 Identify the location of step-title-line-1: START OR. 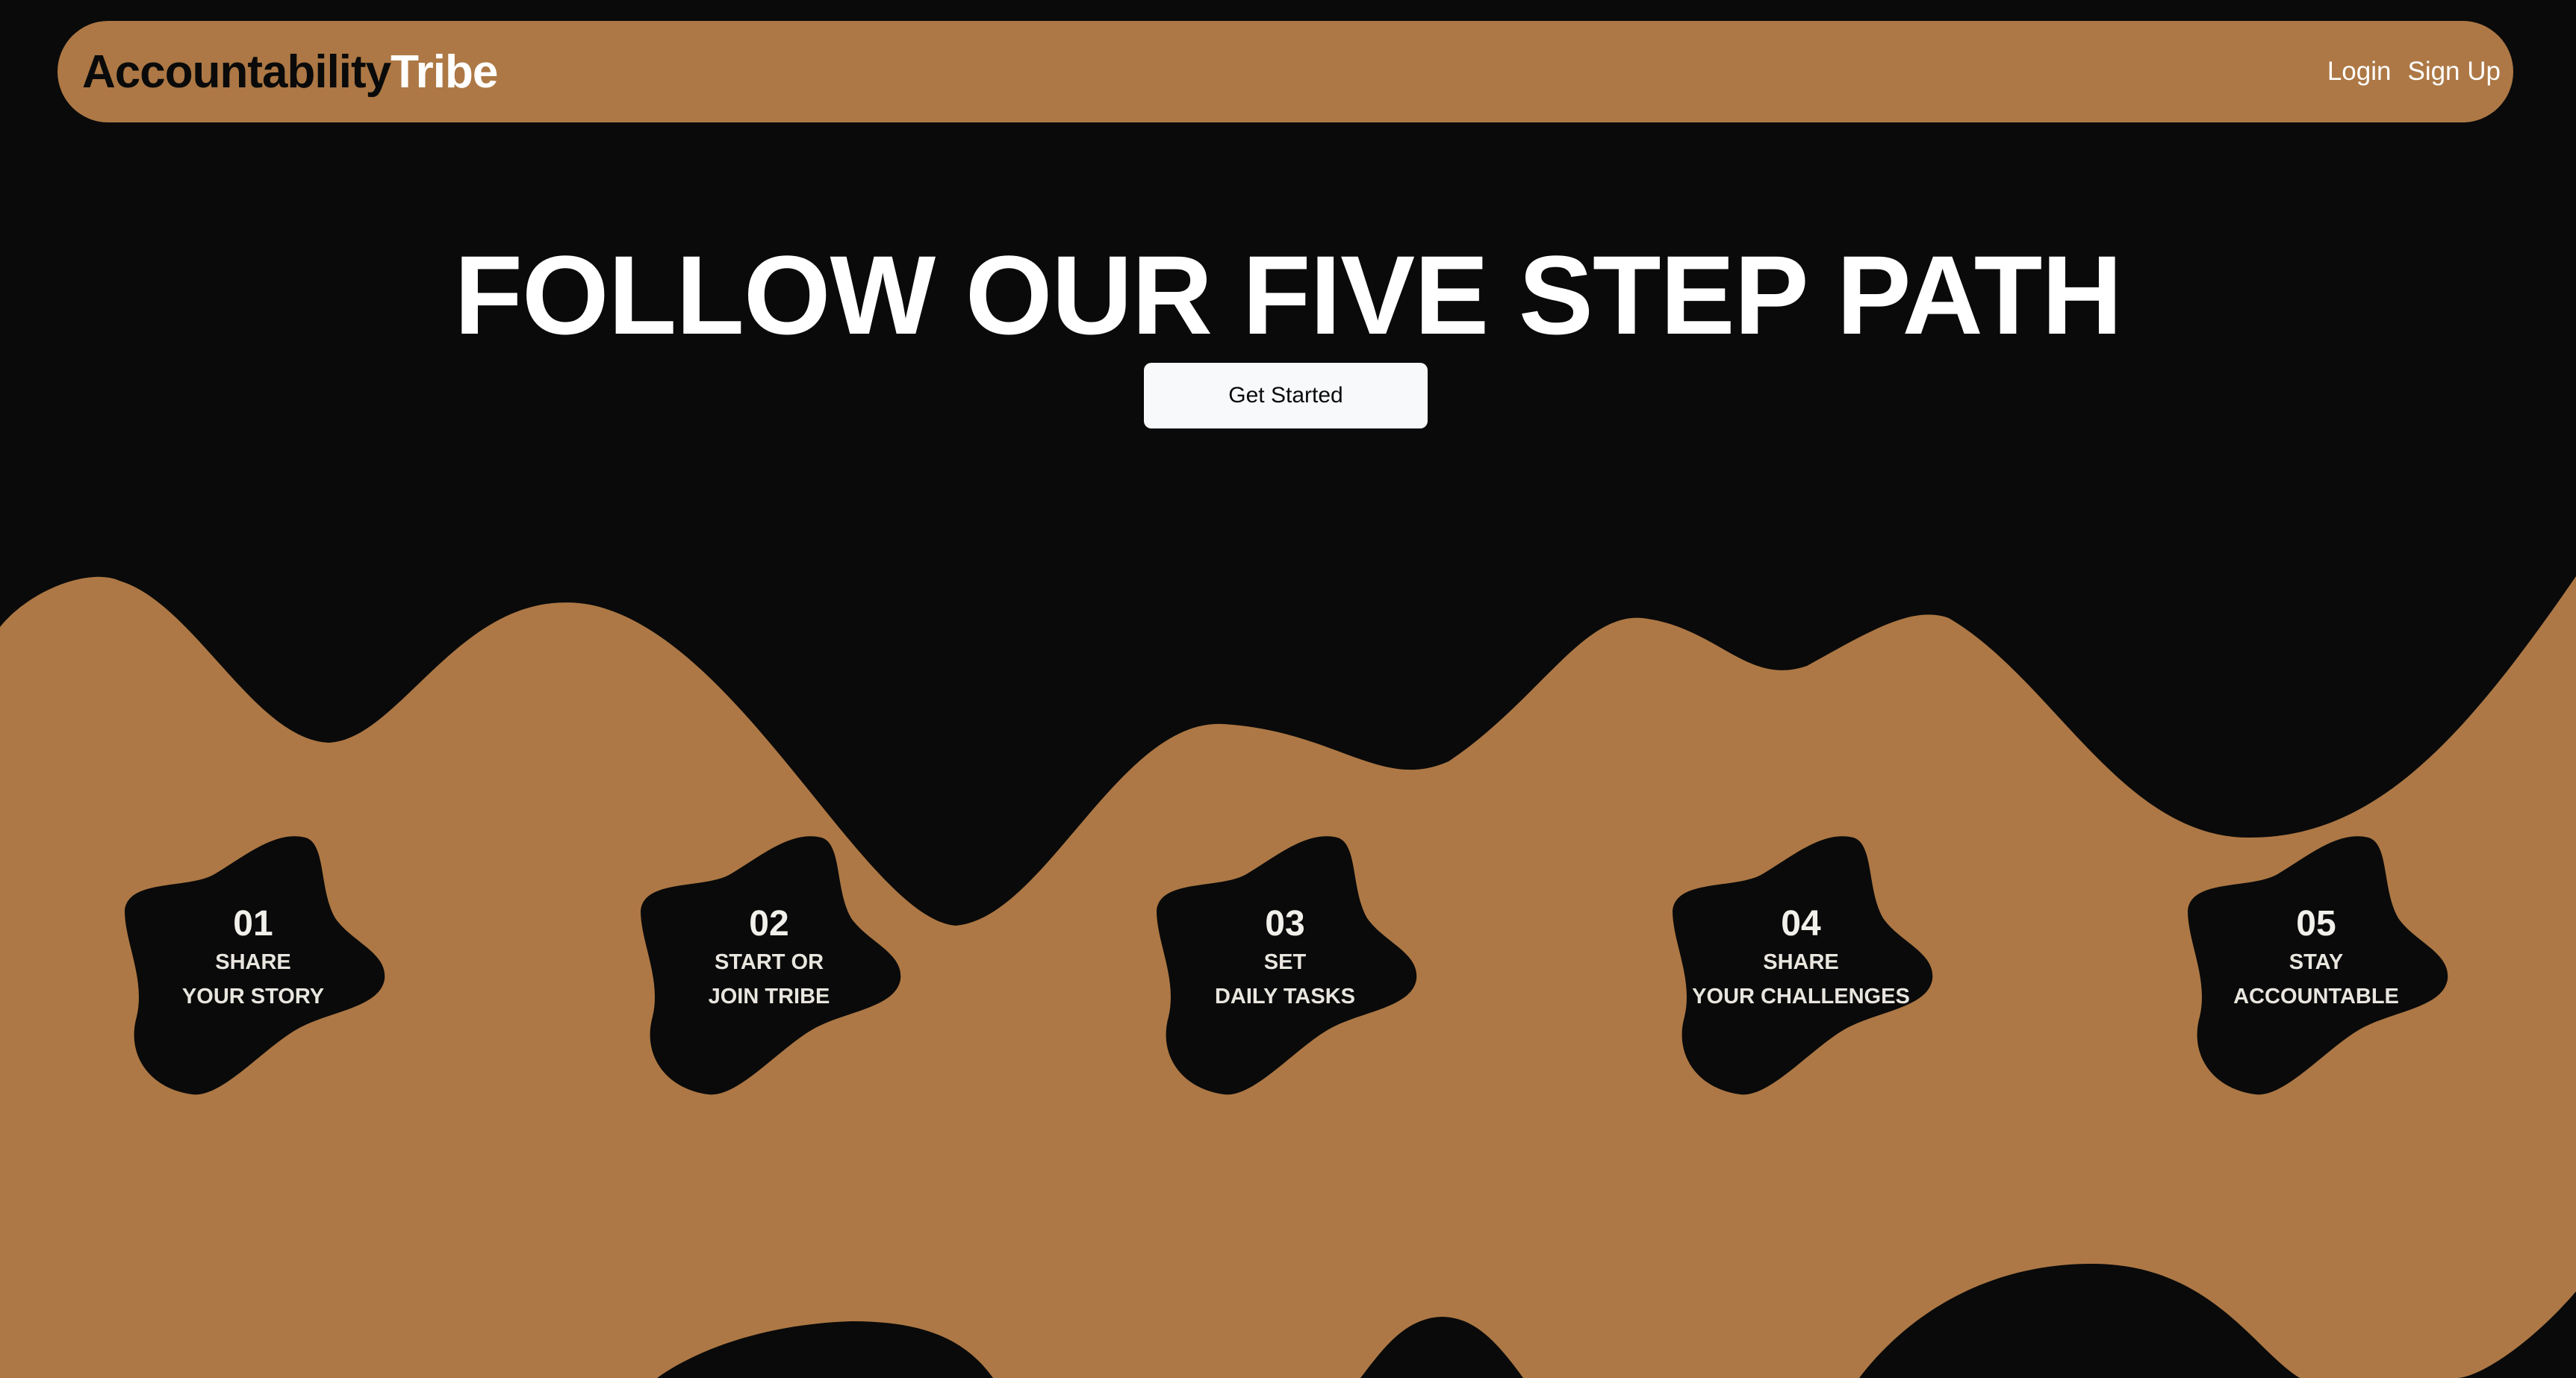
(769, 962).